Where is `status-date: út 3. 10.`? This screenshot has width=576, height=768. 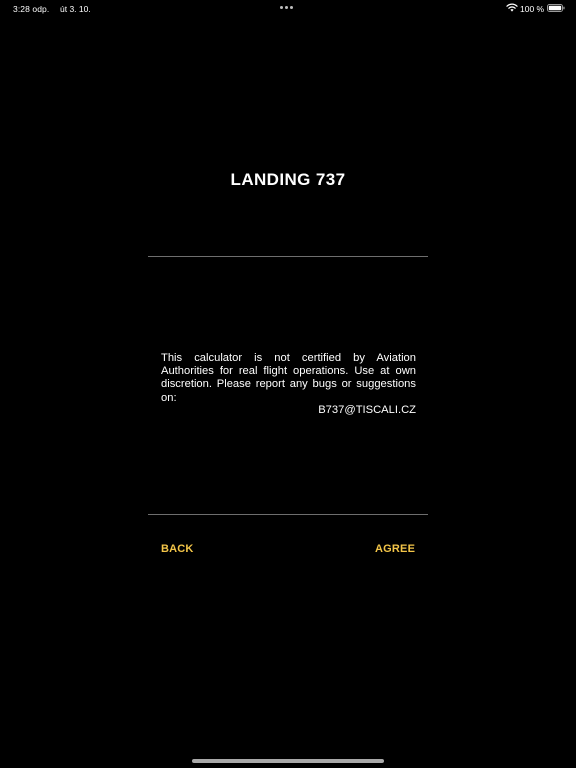 status-date: út 3. 10. is located at coordinates (75, 9).